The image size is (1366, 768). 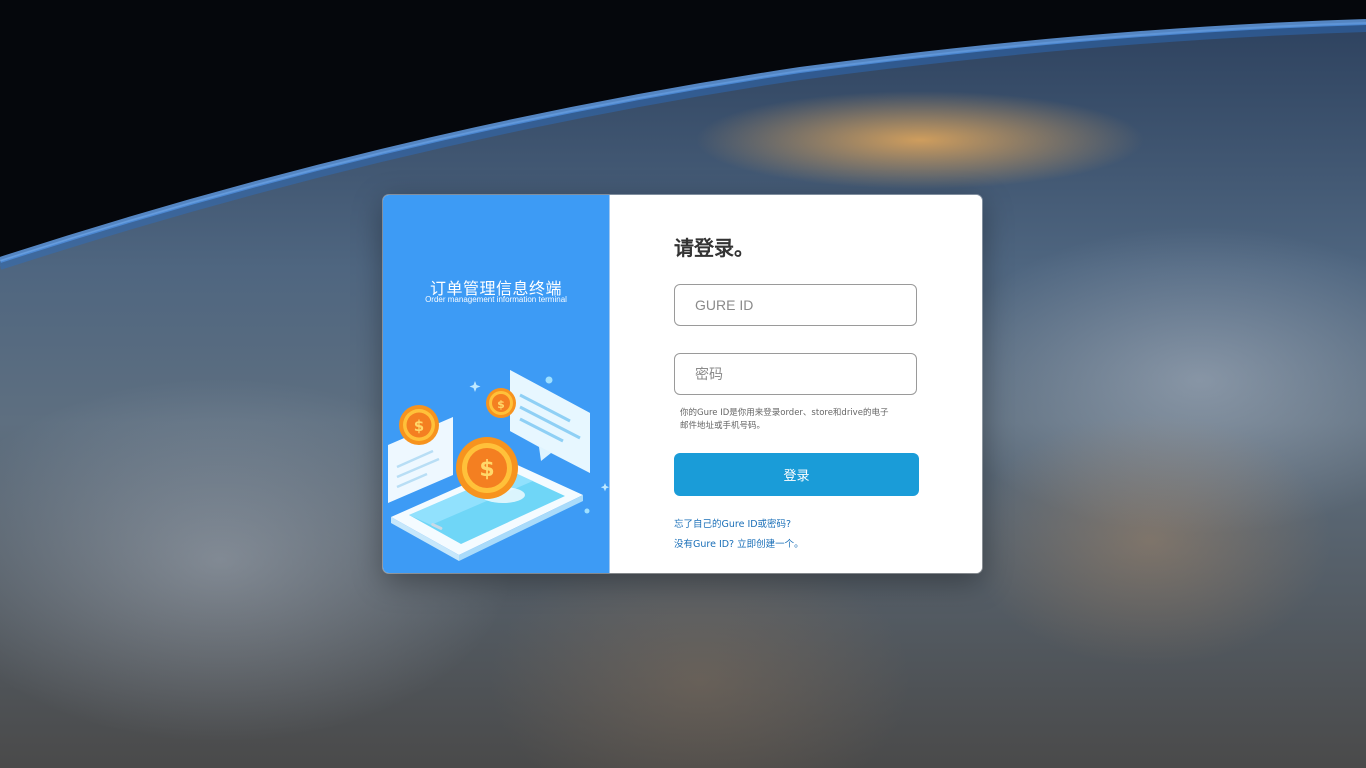 What do you see at coordinates (550, 421) in the screenshot?
I see `chat-card-icon` at bounding box center [550, 421].